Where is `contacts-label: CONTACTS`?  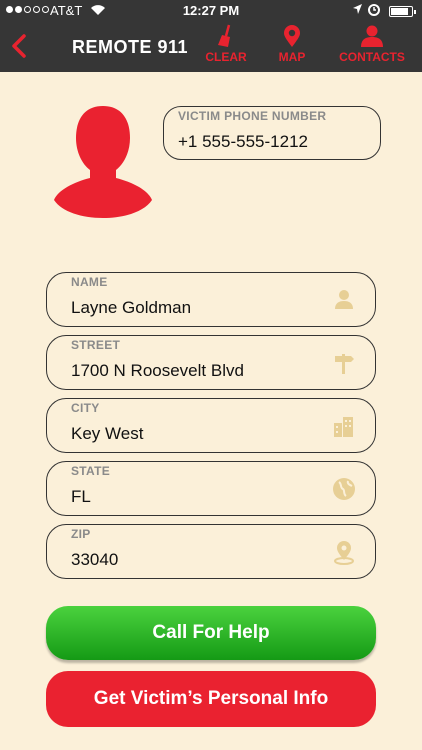
contacts-label: CONTACTS is located at coordinates (372, 57).